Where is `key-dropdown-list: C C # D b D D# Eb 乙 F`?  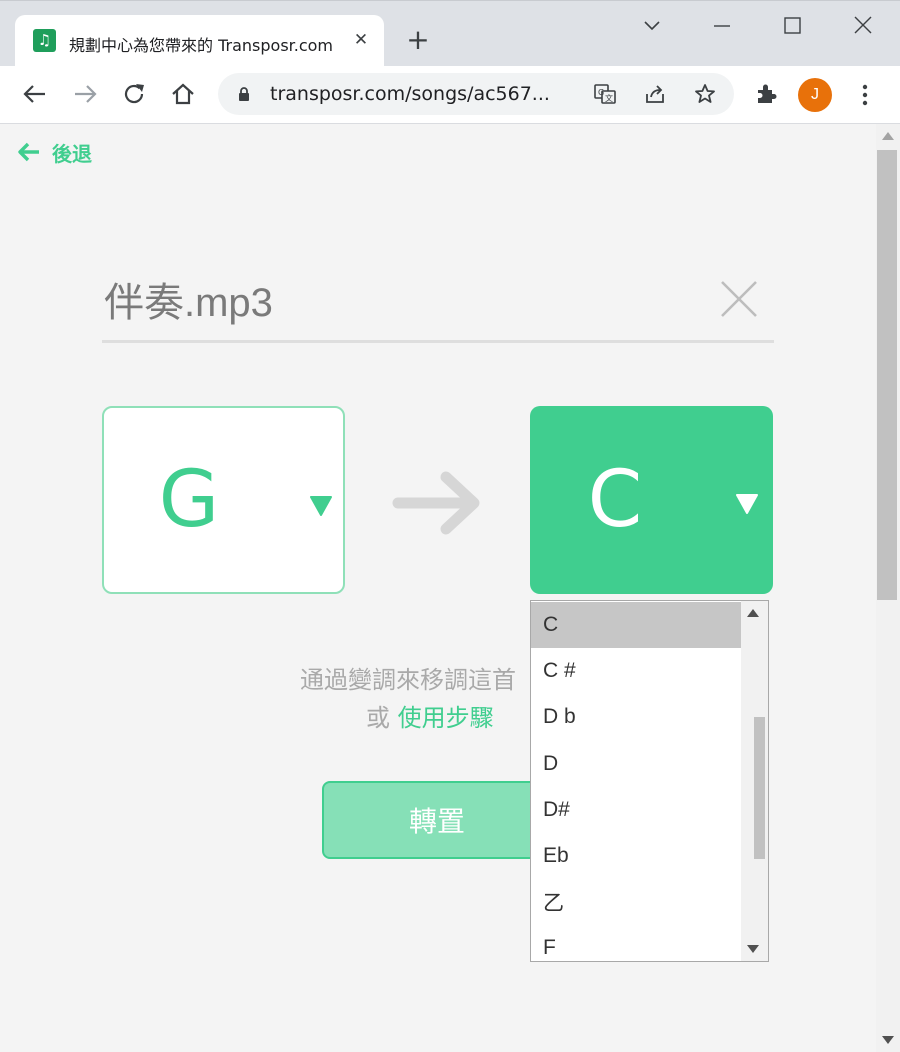 key-dropdown-list: C C # D b D D# Eb 乙 F is located at coordinates (649, 781).